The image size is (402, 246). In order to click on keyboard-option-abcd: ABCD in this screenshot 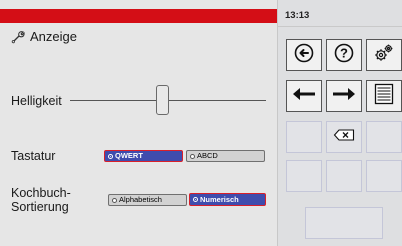, I will do `click(225, 156)`.